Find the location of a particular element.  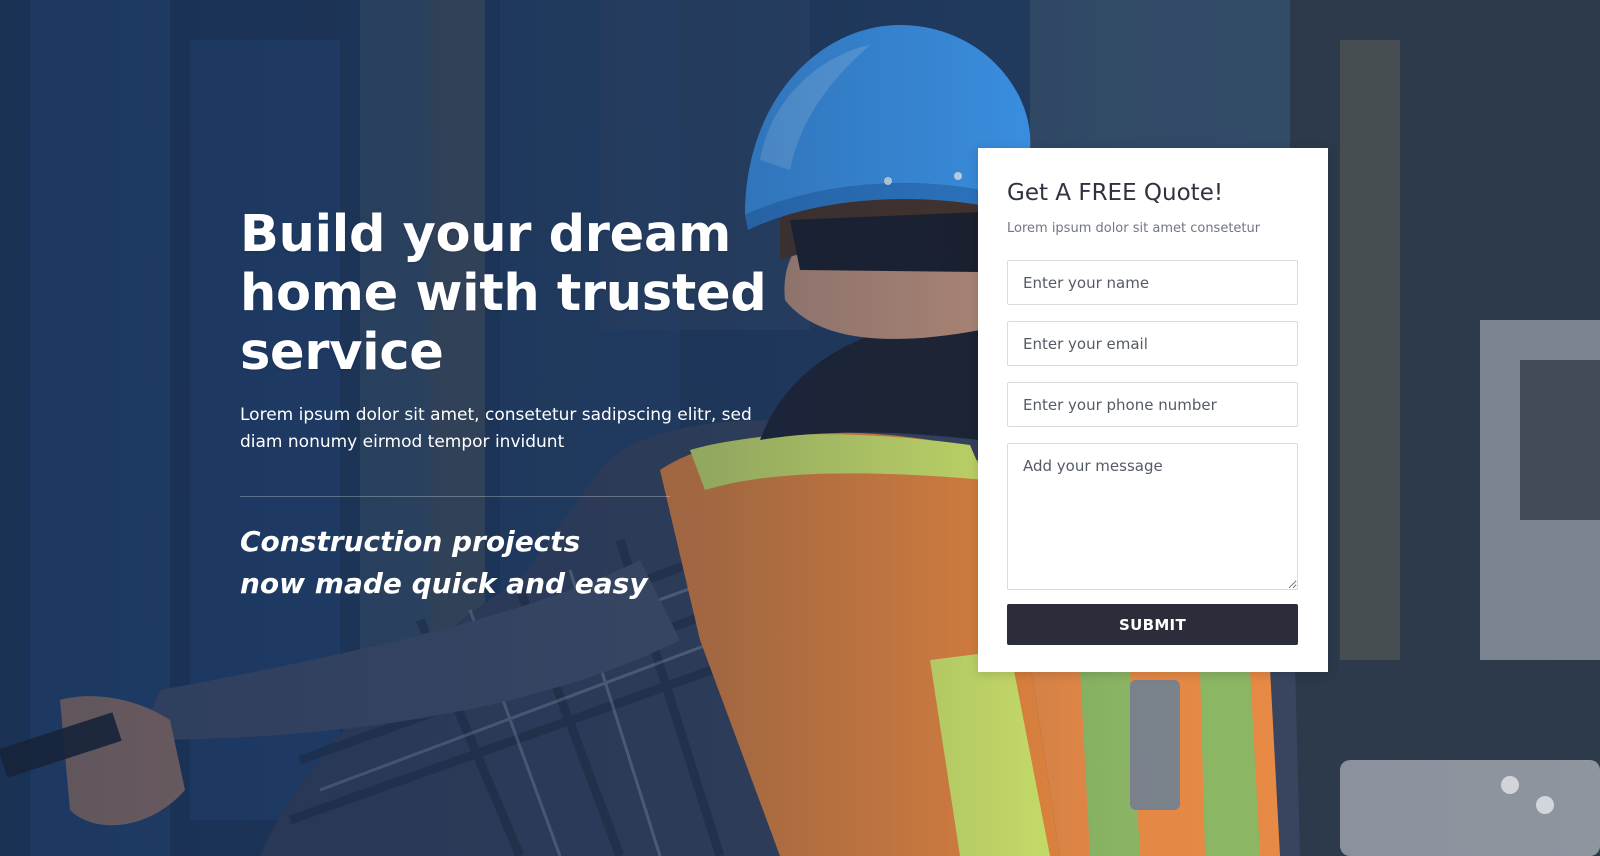

hero-tagline-line-2: now made quick and easy is located at coordinates (444, 583).